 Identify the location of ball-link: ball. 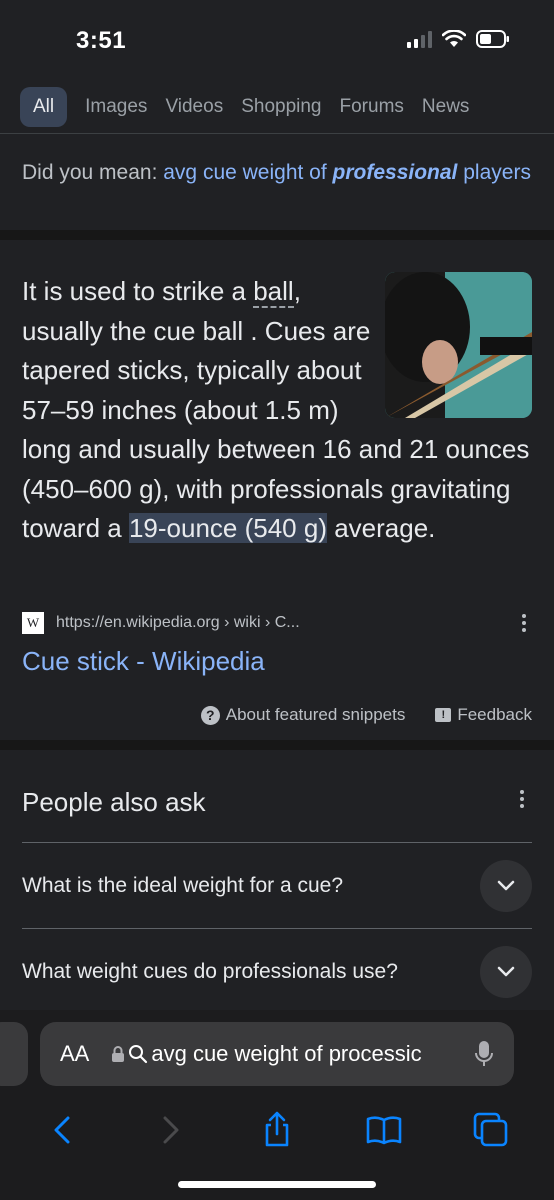
(273, 292).